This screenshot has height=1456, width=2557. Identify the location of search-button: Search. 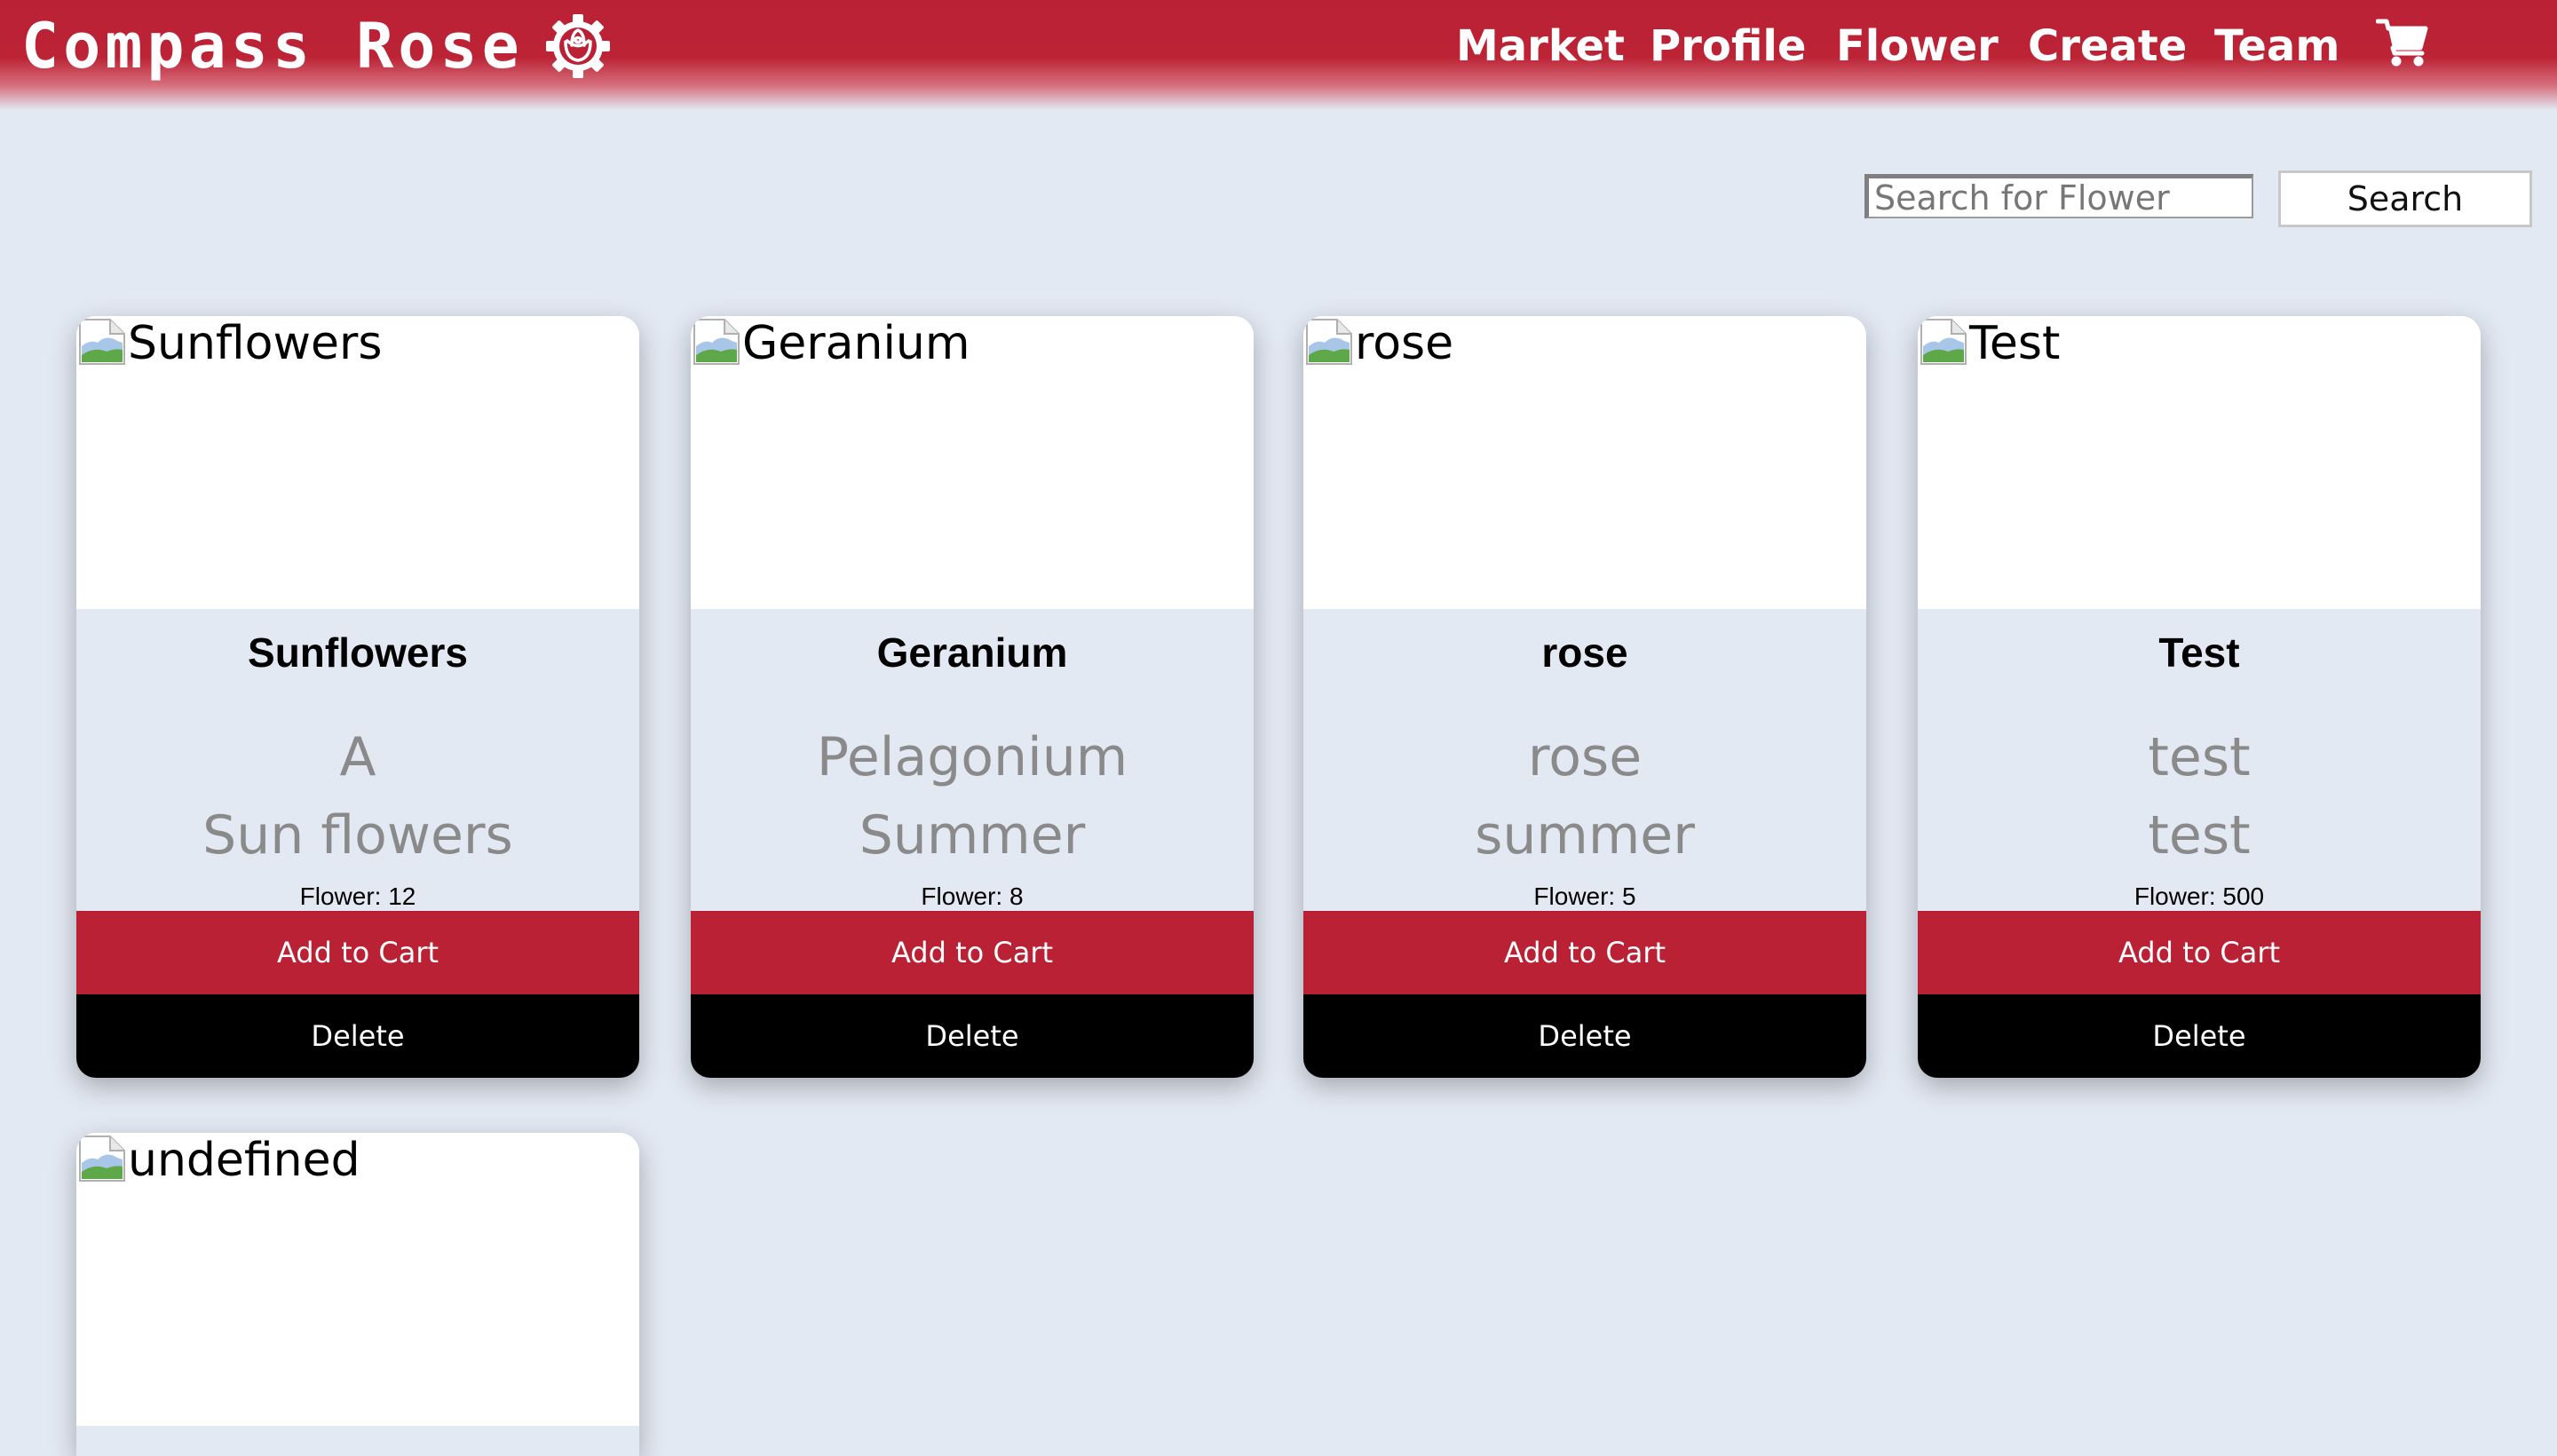
(2405, 198).